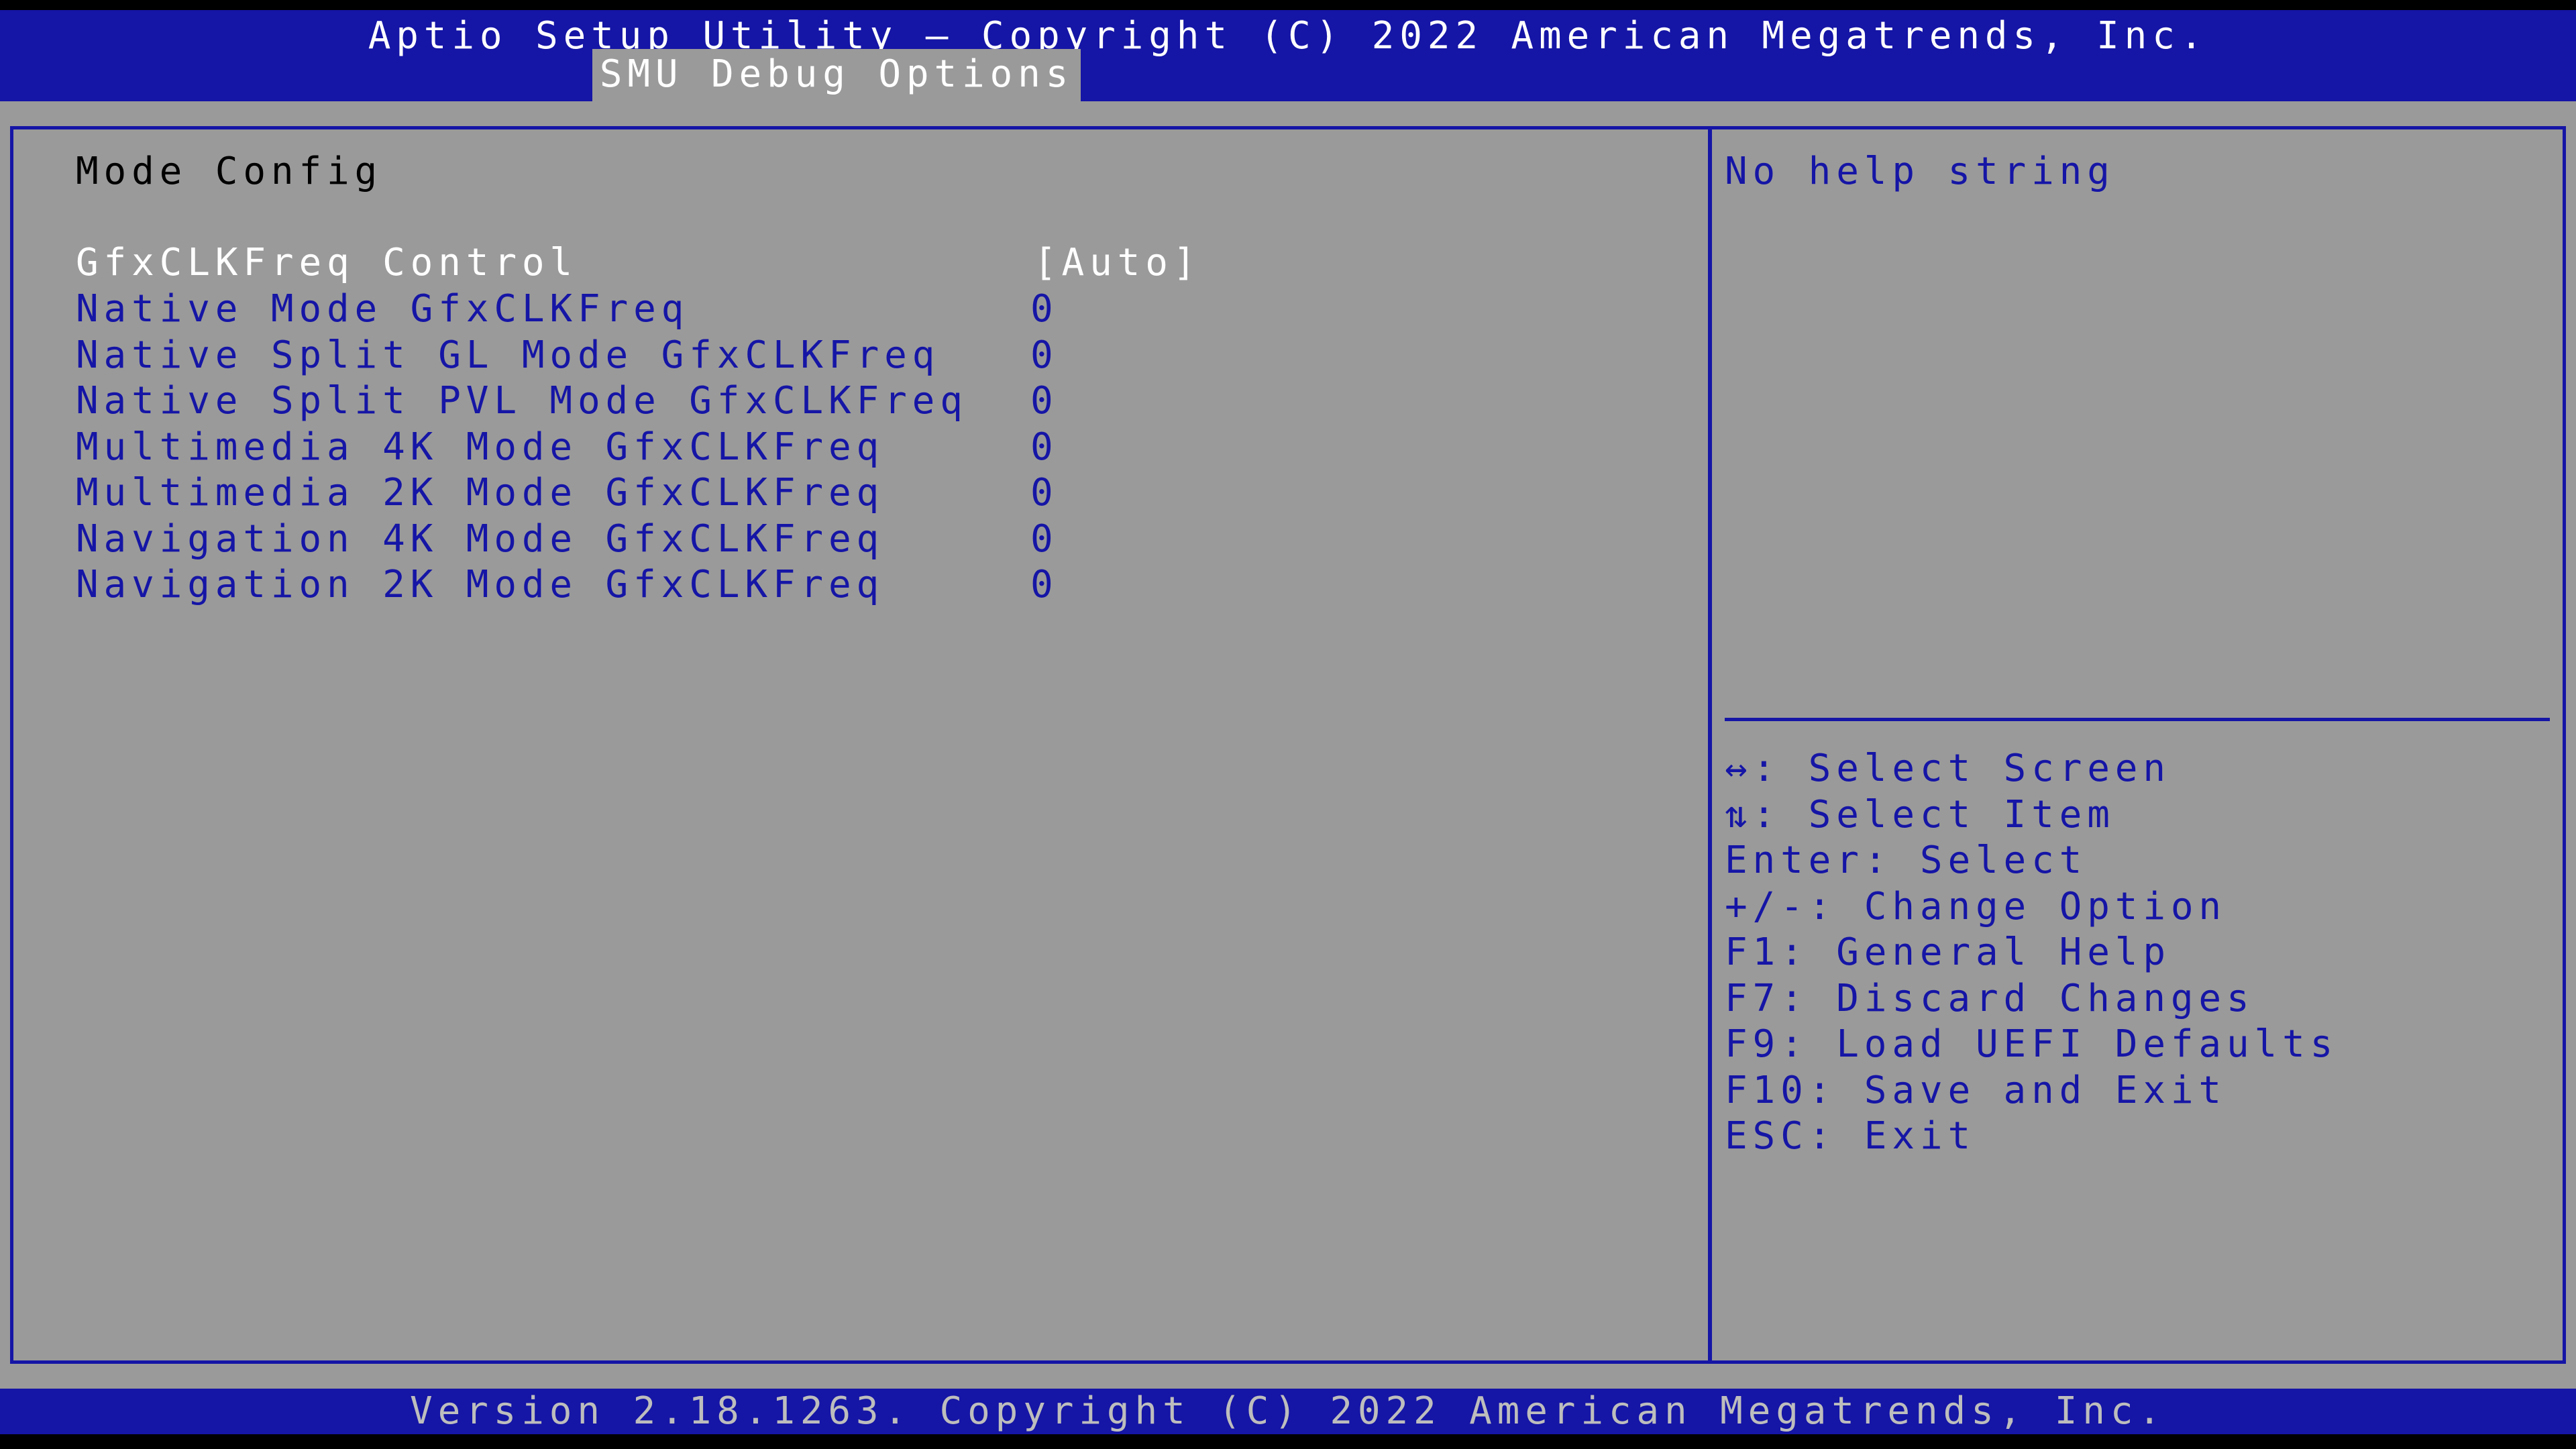  Describe the element at coordinates (2137, 719) in the screenshot. I see `help-separator` at that location.